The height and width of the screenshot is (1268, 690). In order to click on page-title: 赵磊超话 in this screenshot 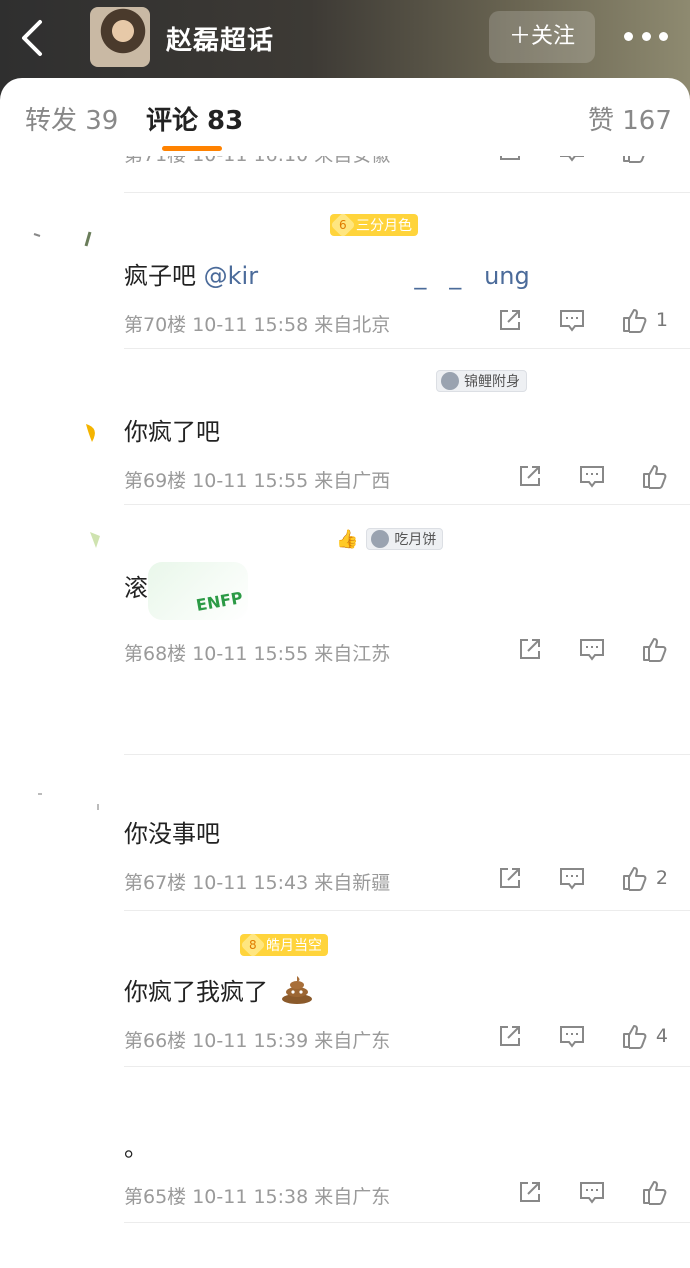, I will do `click(220, 41)`.